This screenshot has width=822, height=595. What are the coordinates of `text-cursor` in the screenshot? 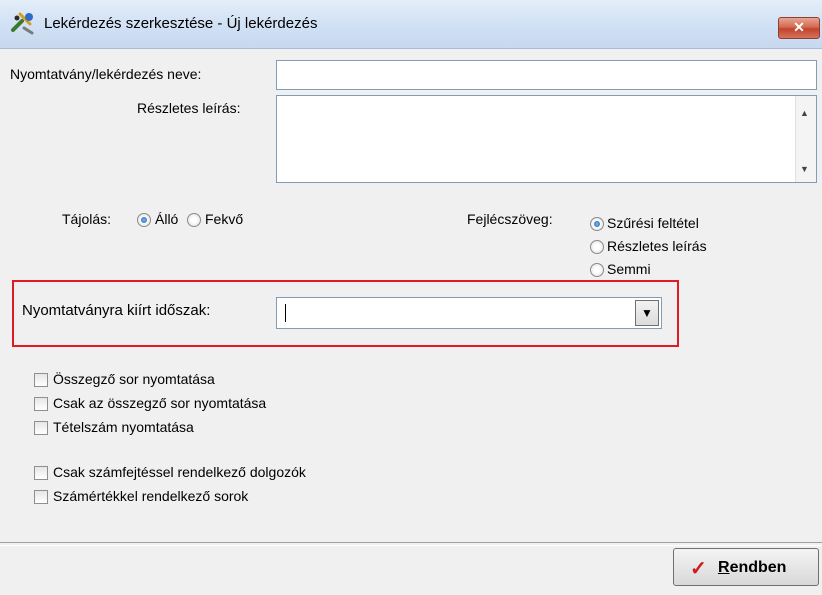 It's located at (285, 313).